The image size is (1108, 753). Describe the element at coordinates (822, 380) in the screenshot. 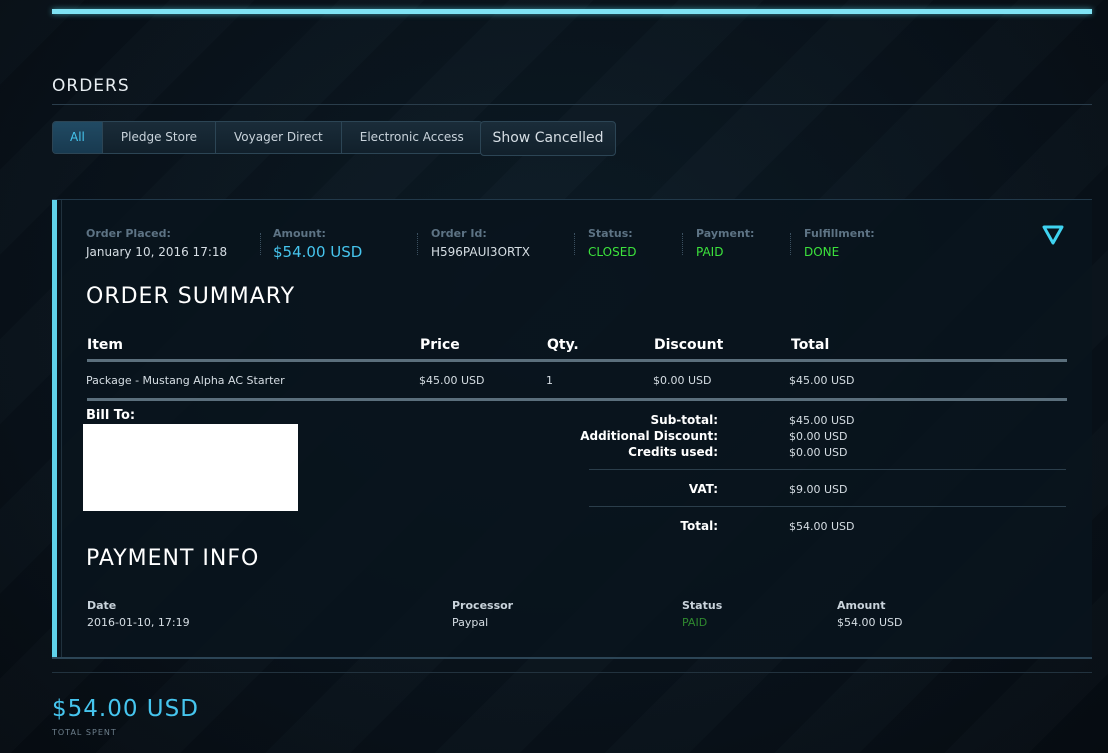

I see `item-total: $45.00 USD` at that location.